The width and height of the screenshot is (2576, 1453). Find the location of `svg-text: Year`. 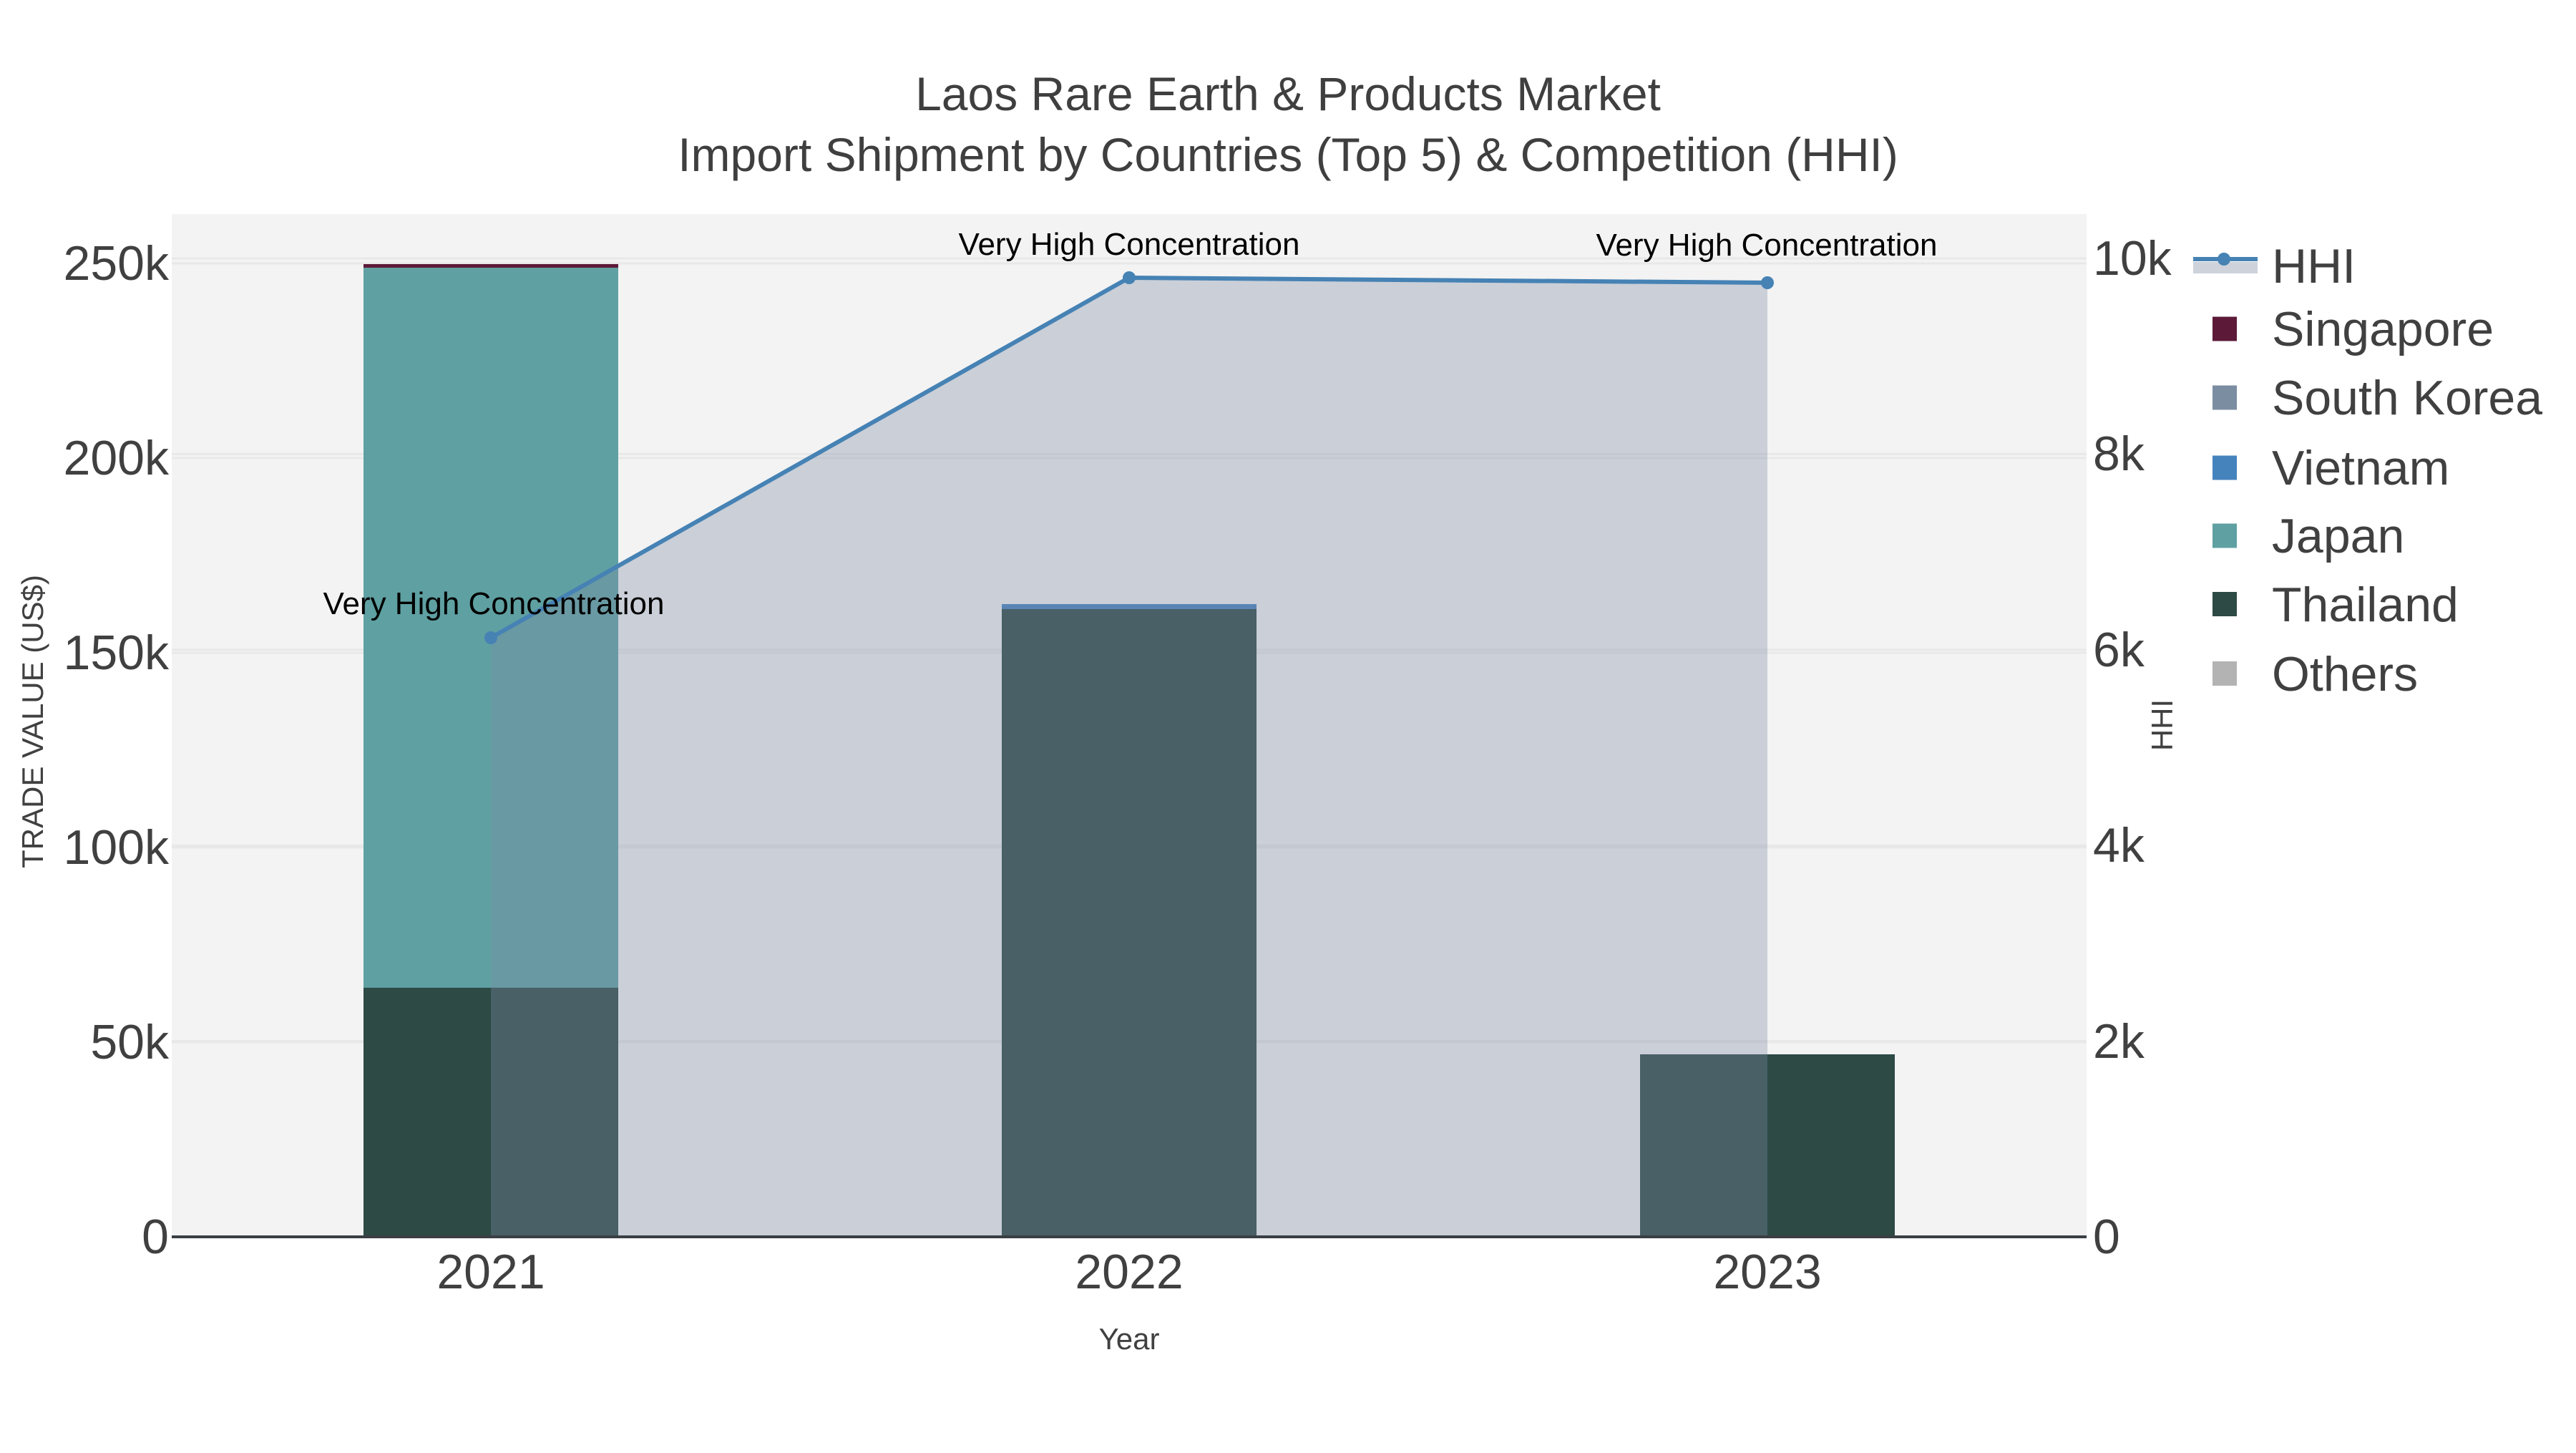

svg-text: Year is located at coordinates (1129, 1339).